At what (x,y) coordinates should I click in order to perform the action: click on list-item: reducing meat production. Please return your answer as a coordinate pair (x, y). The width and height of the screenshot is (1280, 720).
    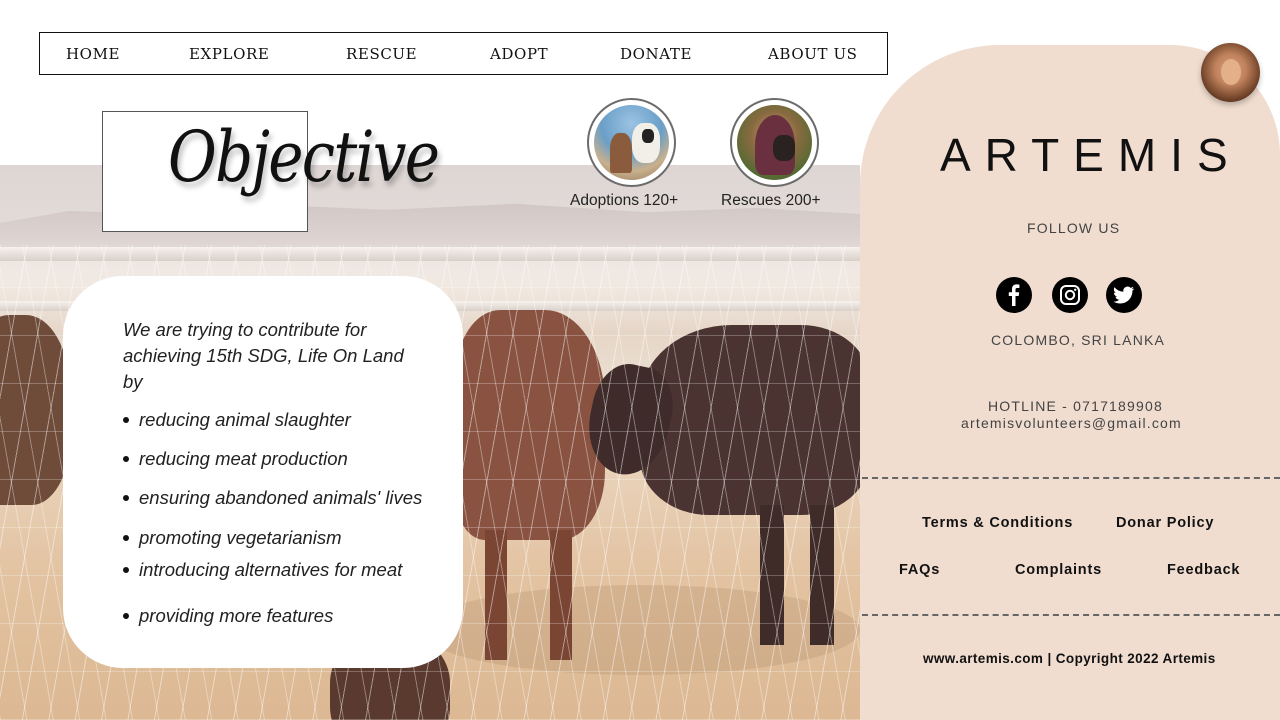
    Looking at the image, I should click on (235, 459).